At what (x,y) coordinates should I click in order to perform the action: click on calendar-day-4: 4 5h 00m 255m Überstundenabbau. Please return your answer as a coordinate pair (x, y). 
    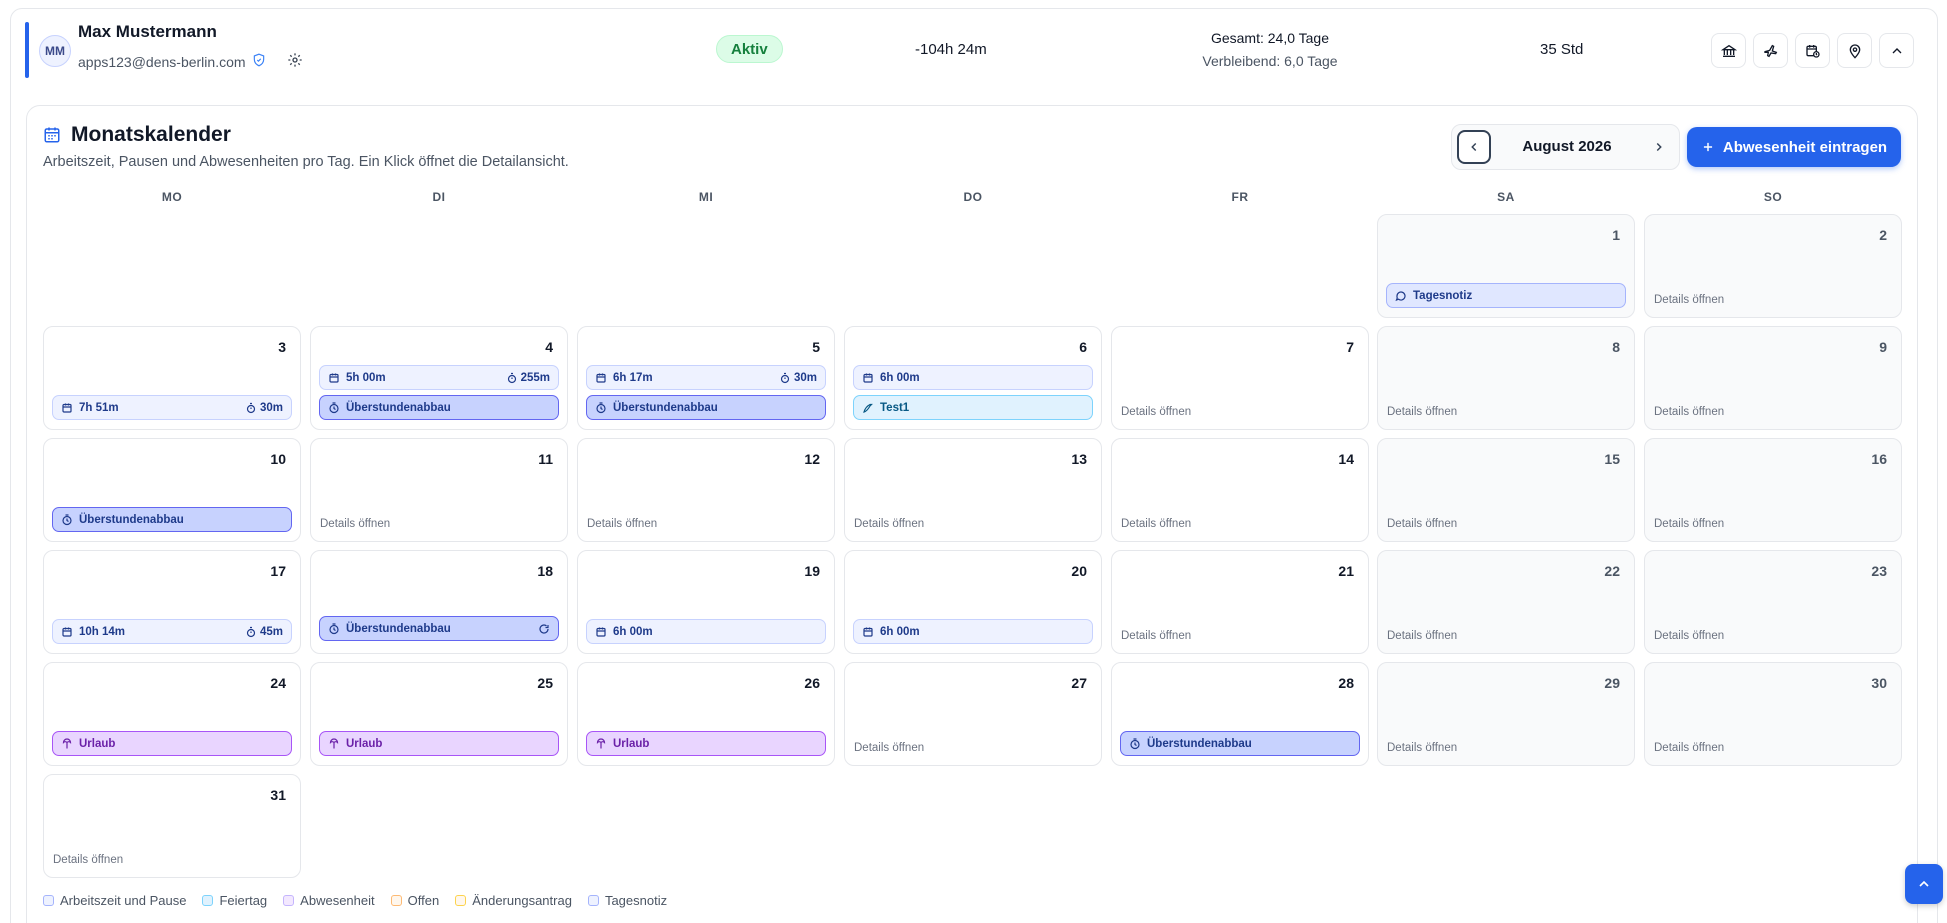
    Looking at the image, I should click on (439, 378).